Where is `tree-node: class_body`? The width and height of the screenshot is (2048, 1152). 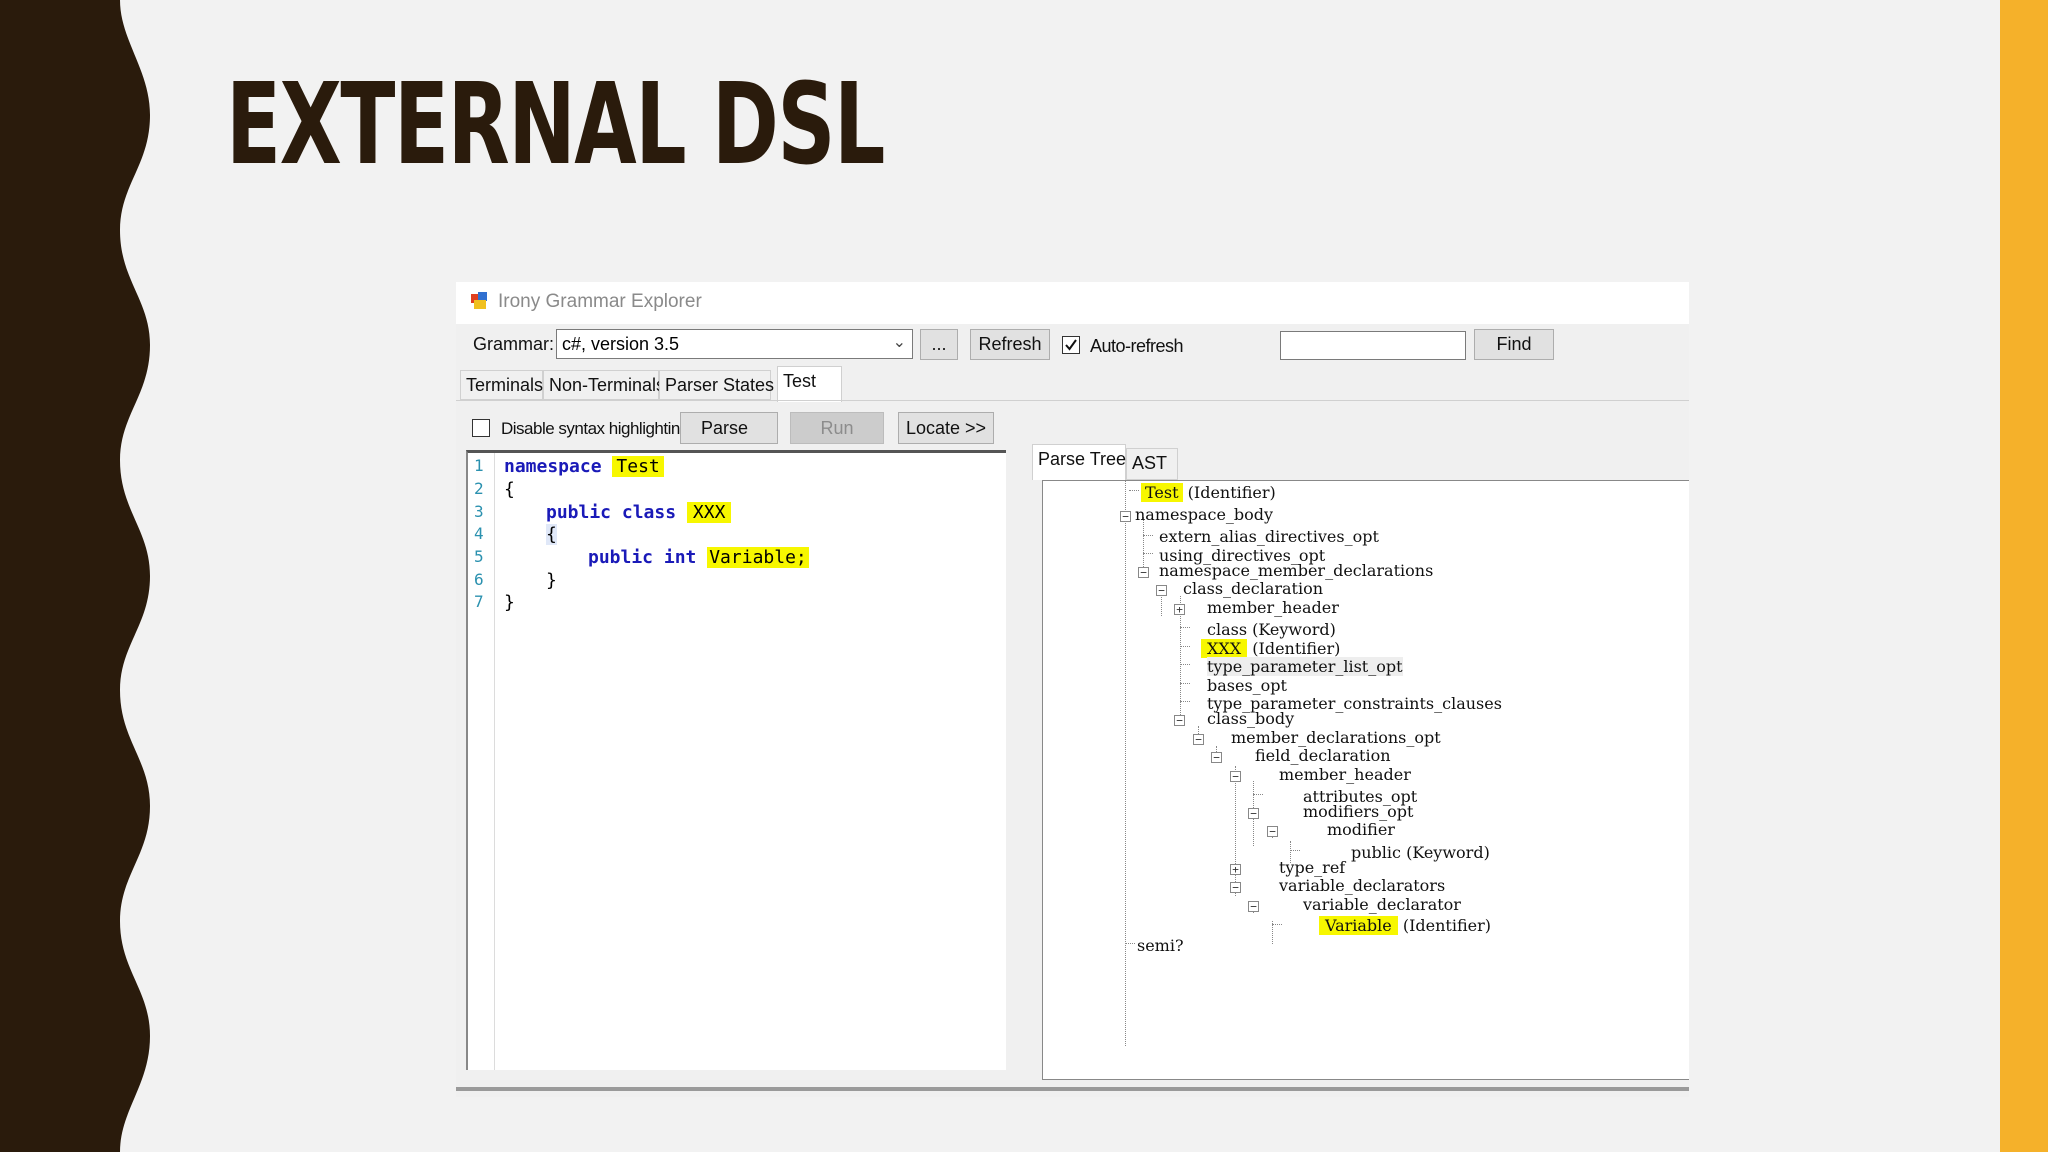
tree-node: class_body is located at coordinates (1250, 718).